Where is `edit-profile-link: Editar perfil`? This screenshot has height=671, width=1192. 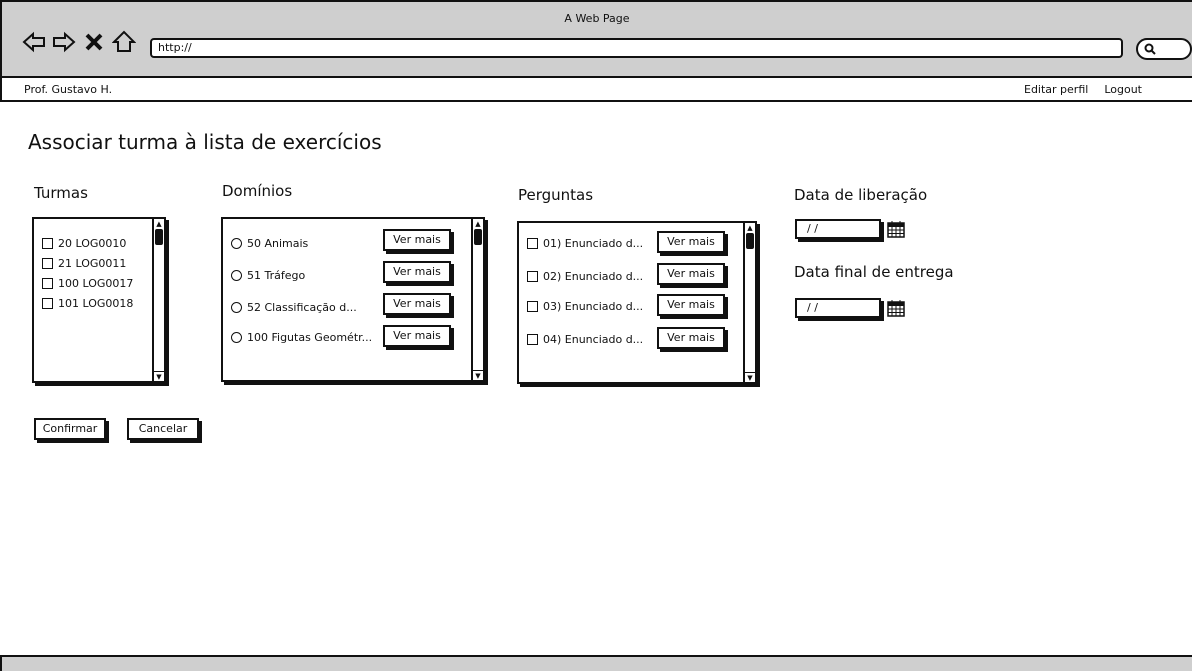 edit-profile-link: Editar perfil is located at coordinates (1056, 89).